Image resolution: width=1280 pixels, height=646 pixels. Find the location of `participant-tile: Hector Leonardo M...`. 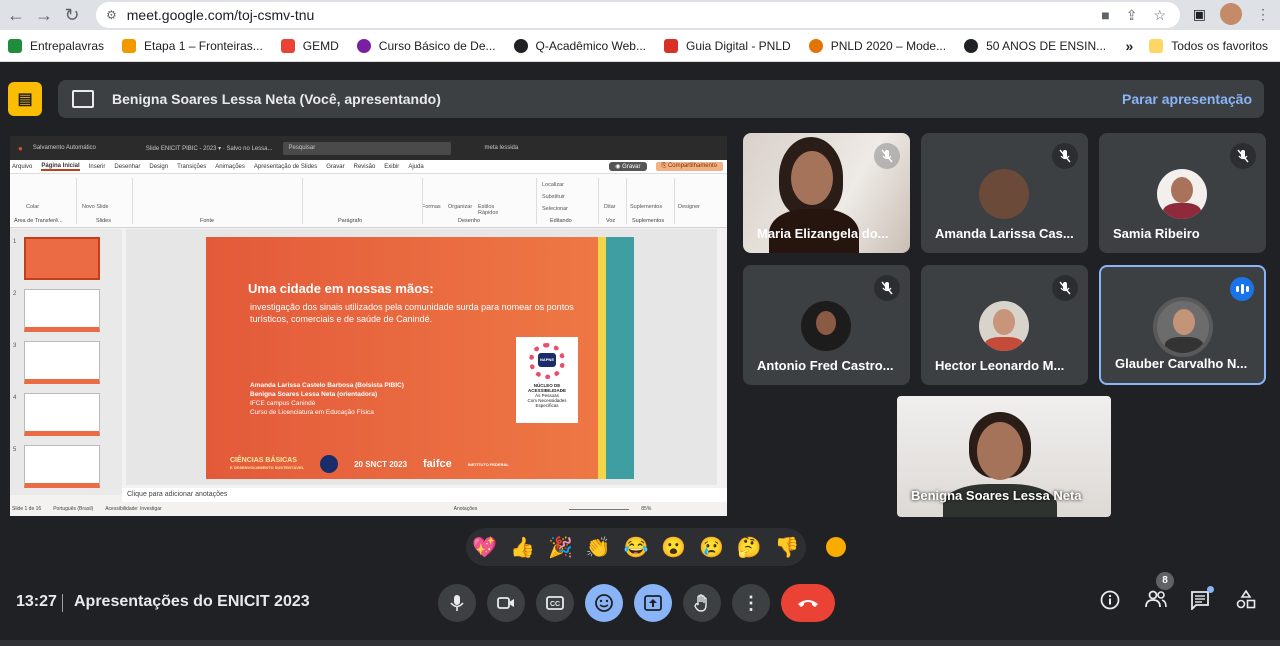

participant-tile: Hector Leonardo M... is located at coordinates (1004, 325).